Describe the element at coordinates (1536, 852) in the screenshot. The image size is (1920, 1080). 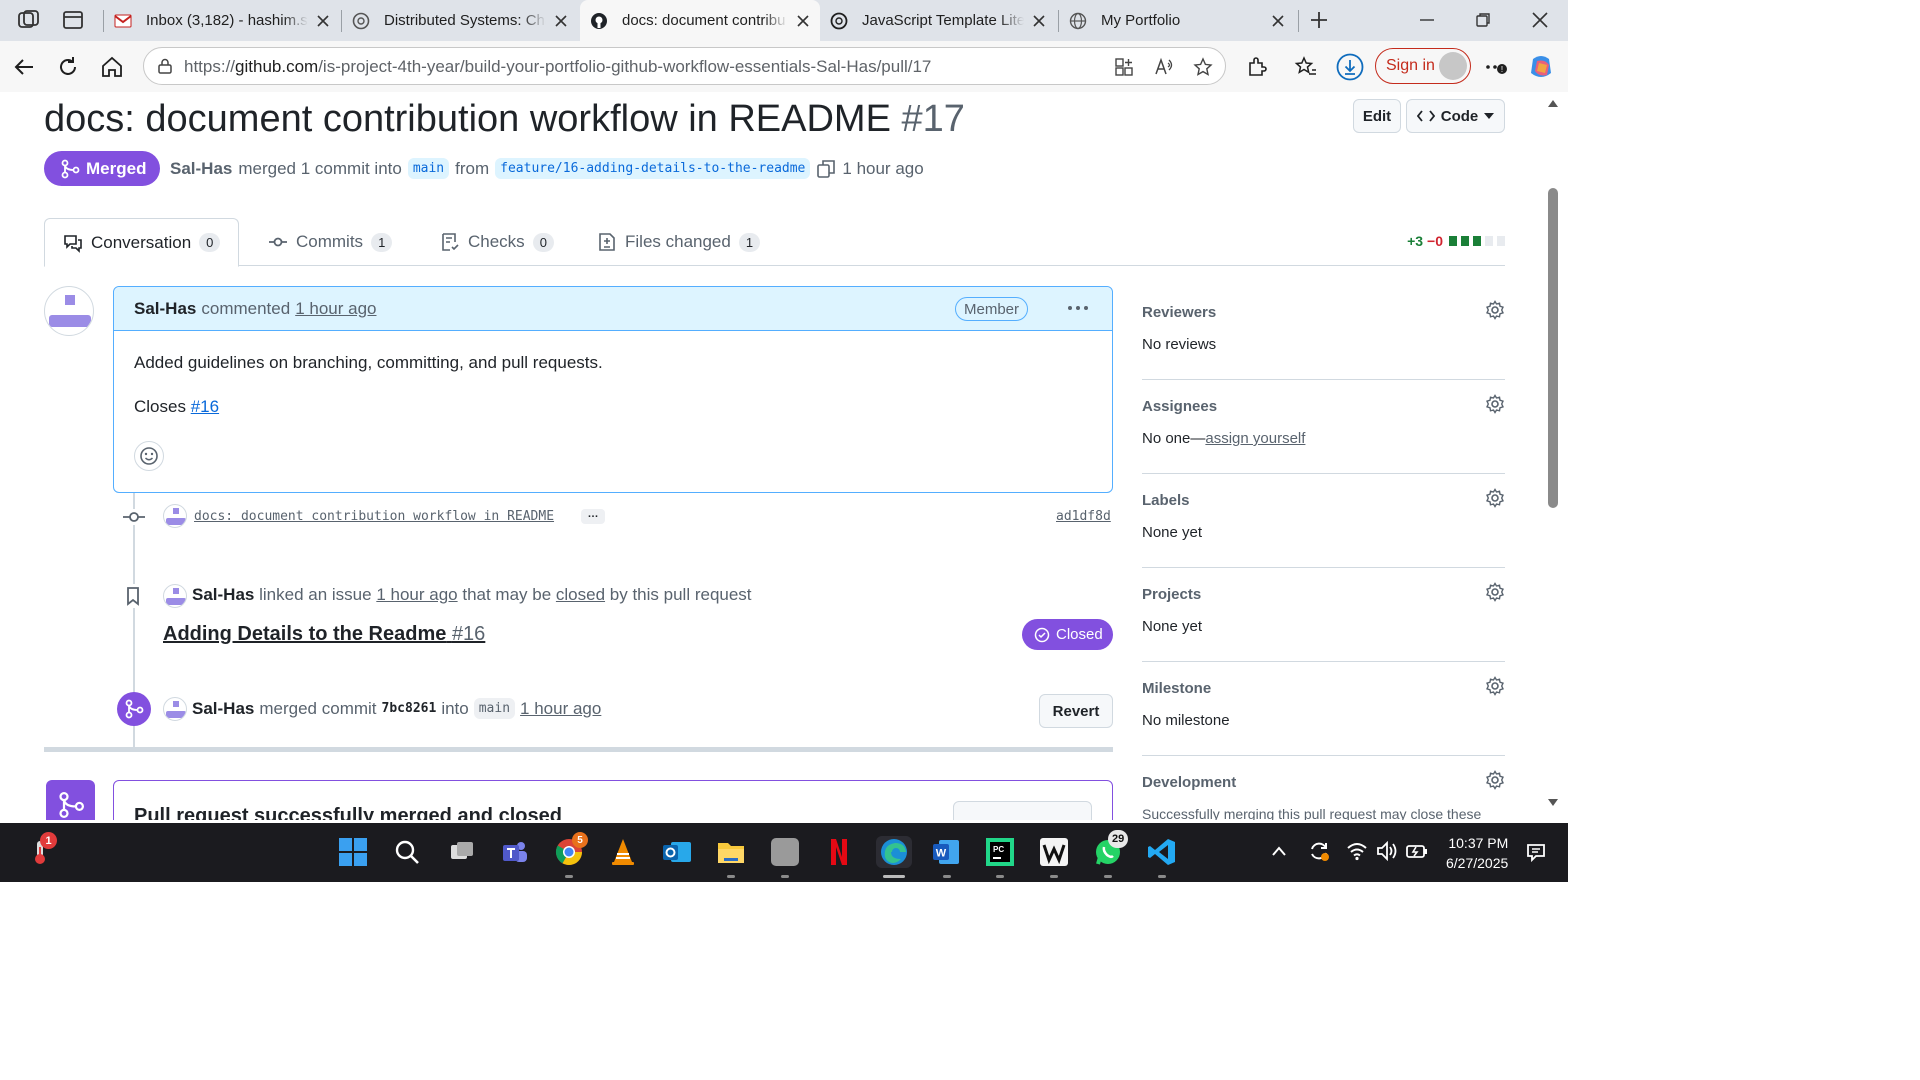
I see `notifications-icon` at that location.